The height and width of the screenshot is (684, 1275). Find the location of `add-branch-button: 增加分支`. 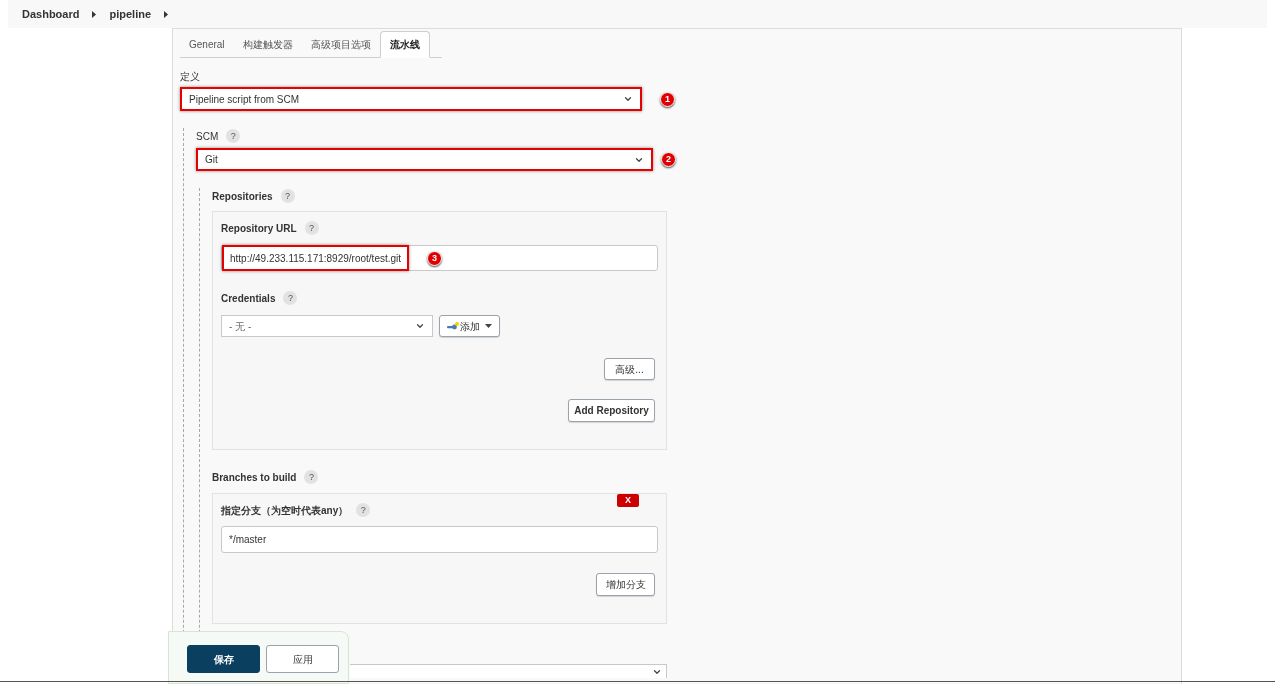

add-branch-button: 增加分支 is located at coordinates (625, 584).